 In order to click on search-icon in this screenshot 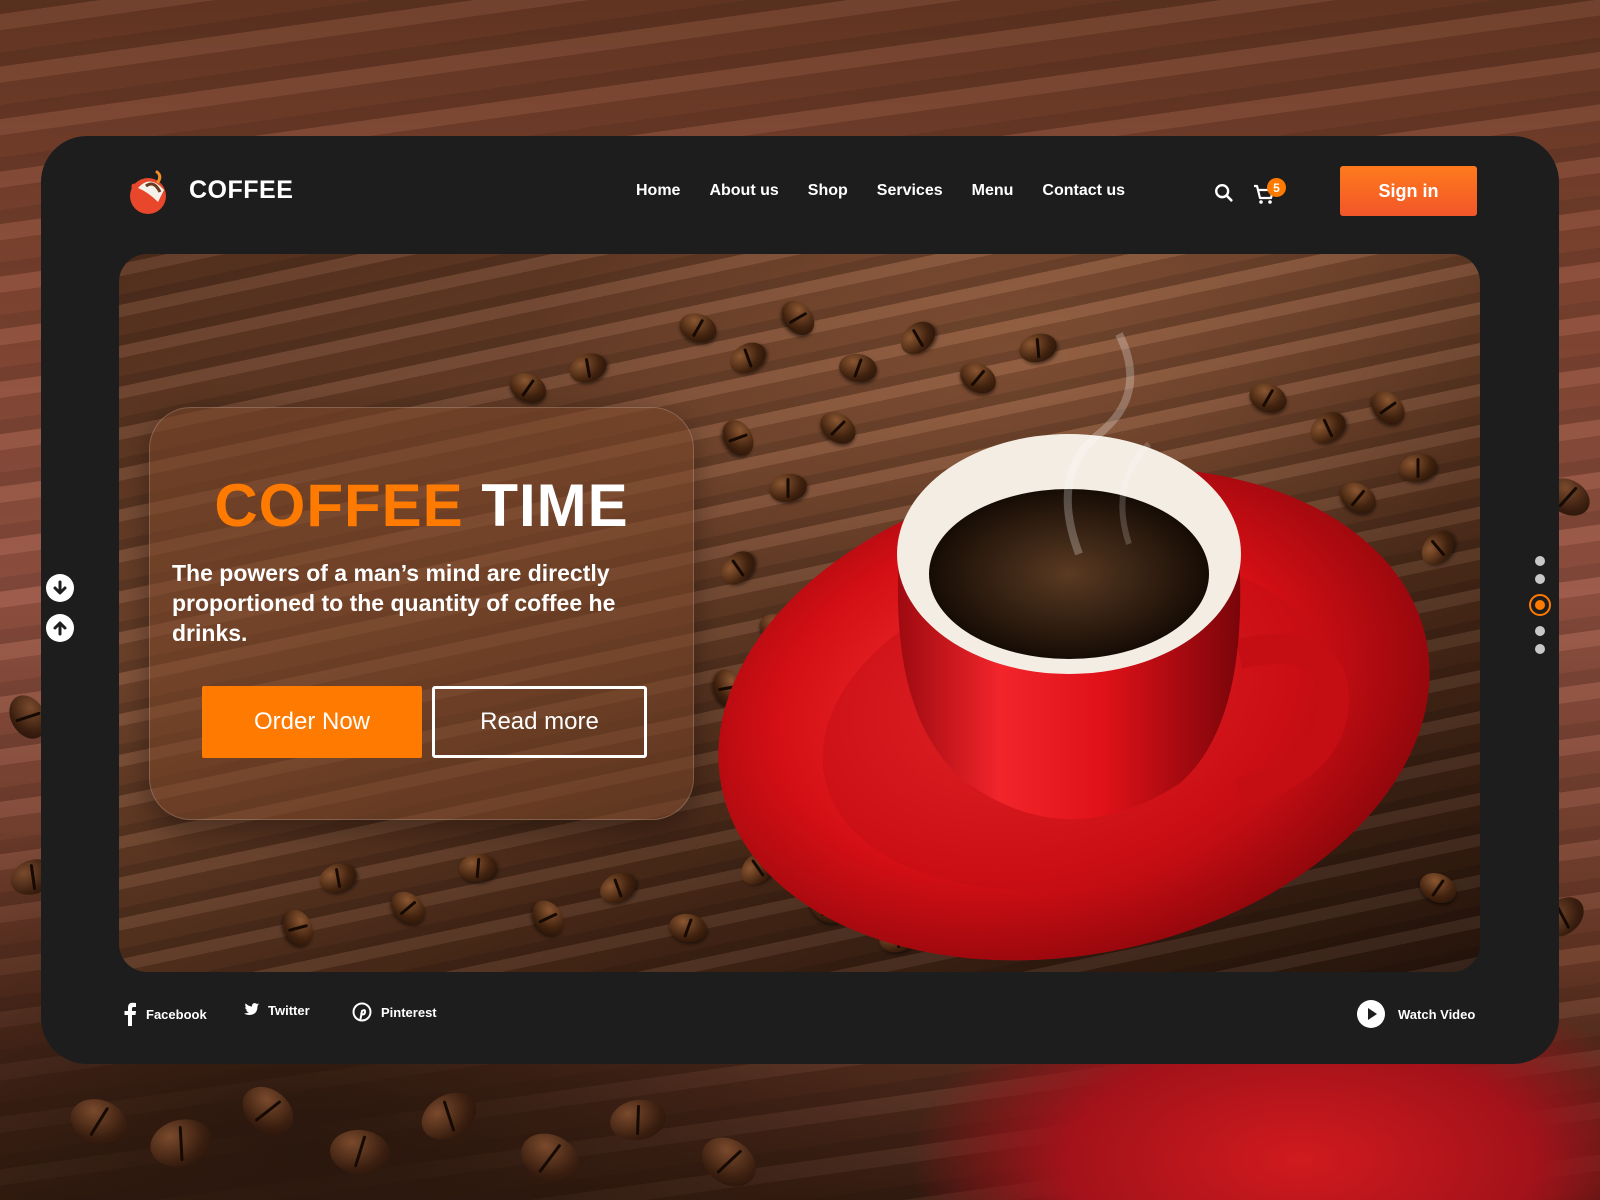, I will do `click(1224, 193)`.